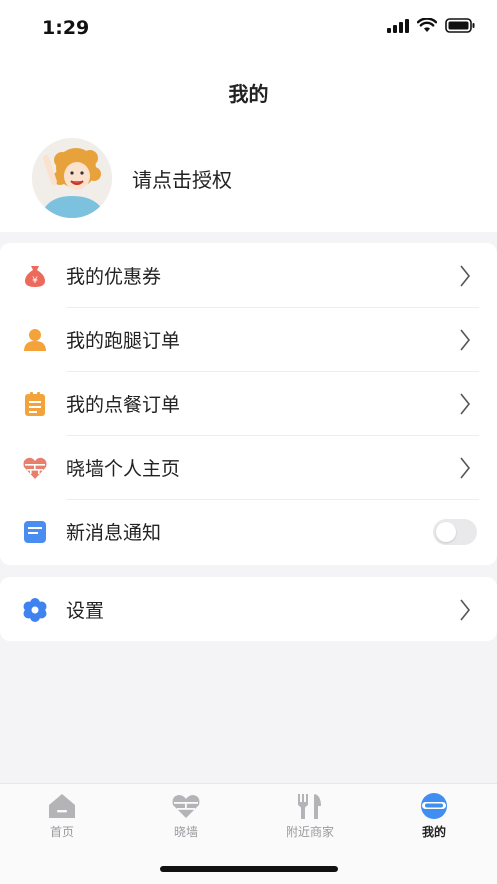  I want to click on wifi-icon, so click(427, 25).